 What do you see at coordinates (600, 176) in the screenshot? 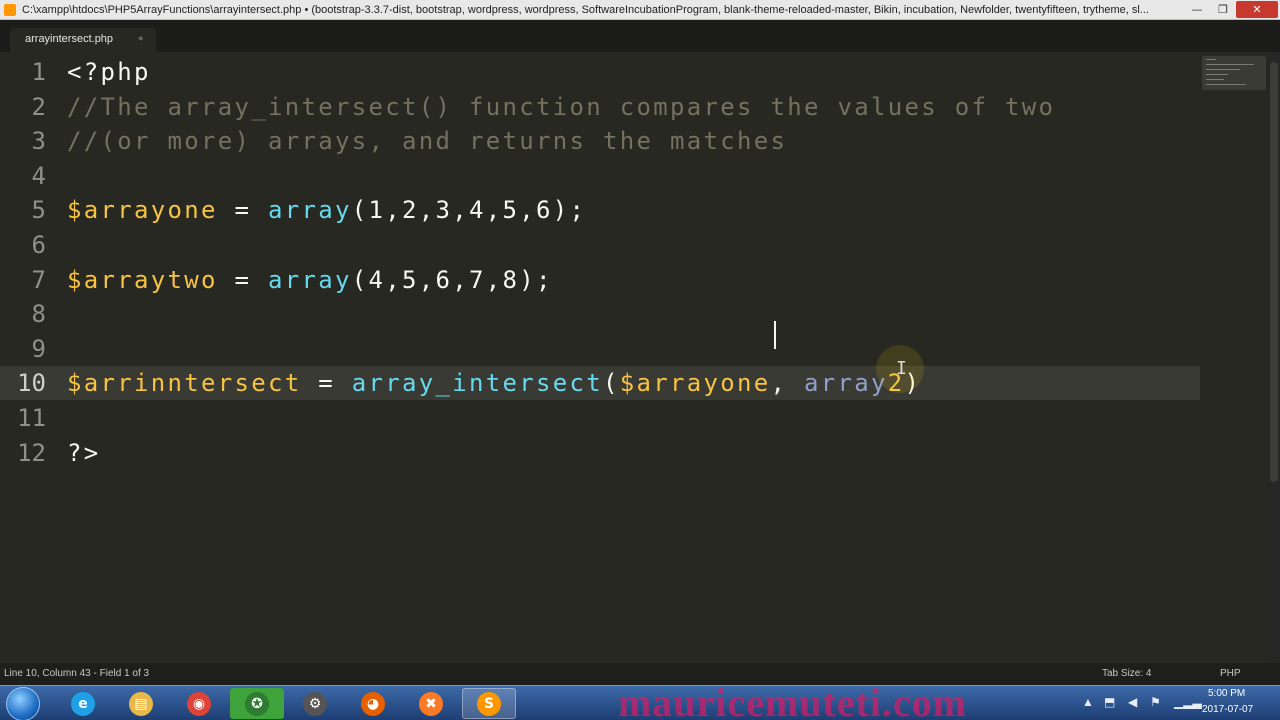
I see `code-line: 4` at bounding box center [600, 176].